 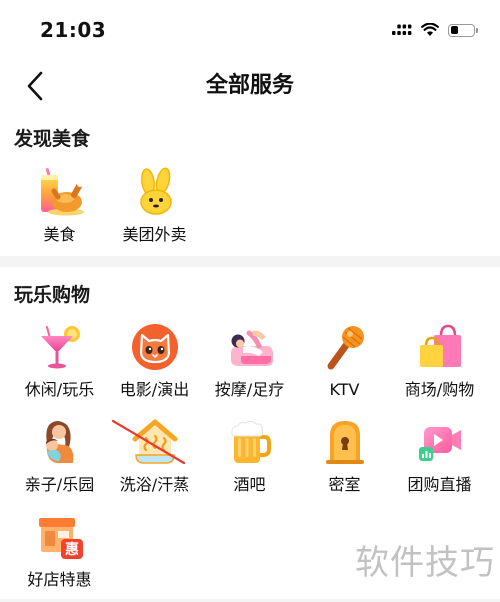 What do you see at coordinates (59, 234) in the screenshot?
I see `service-label: 美食` at bounding box center [59, 234].